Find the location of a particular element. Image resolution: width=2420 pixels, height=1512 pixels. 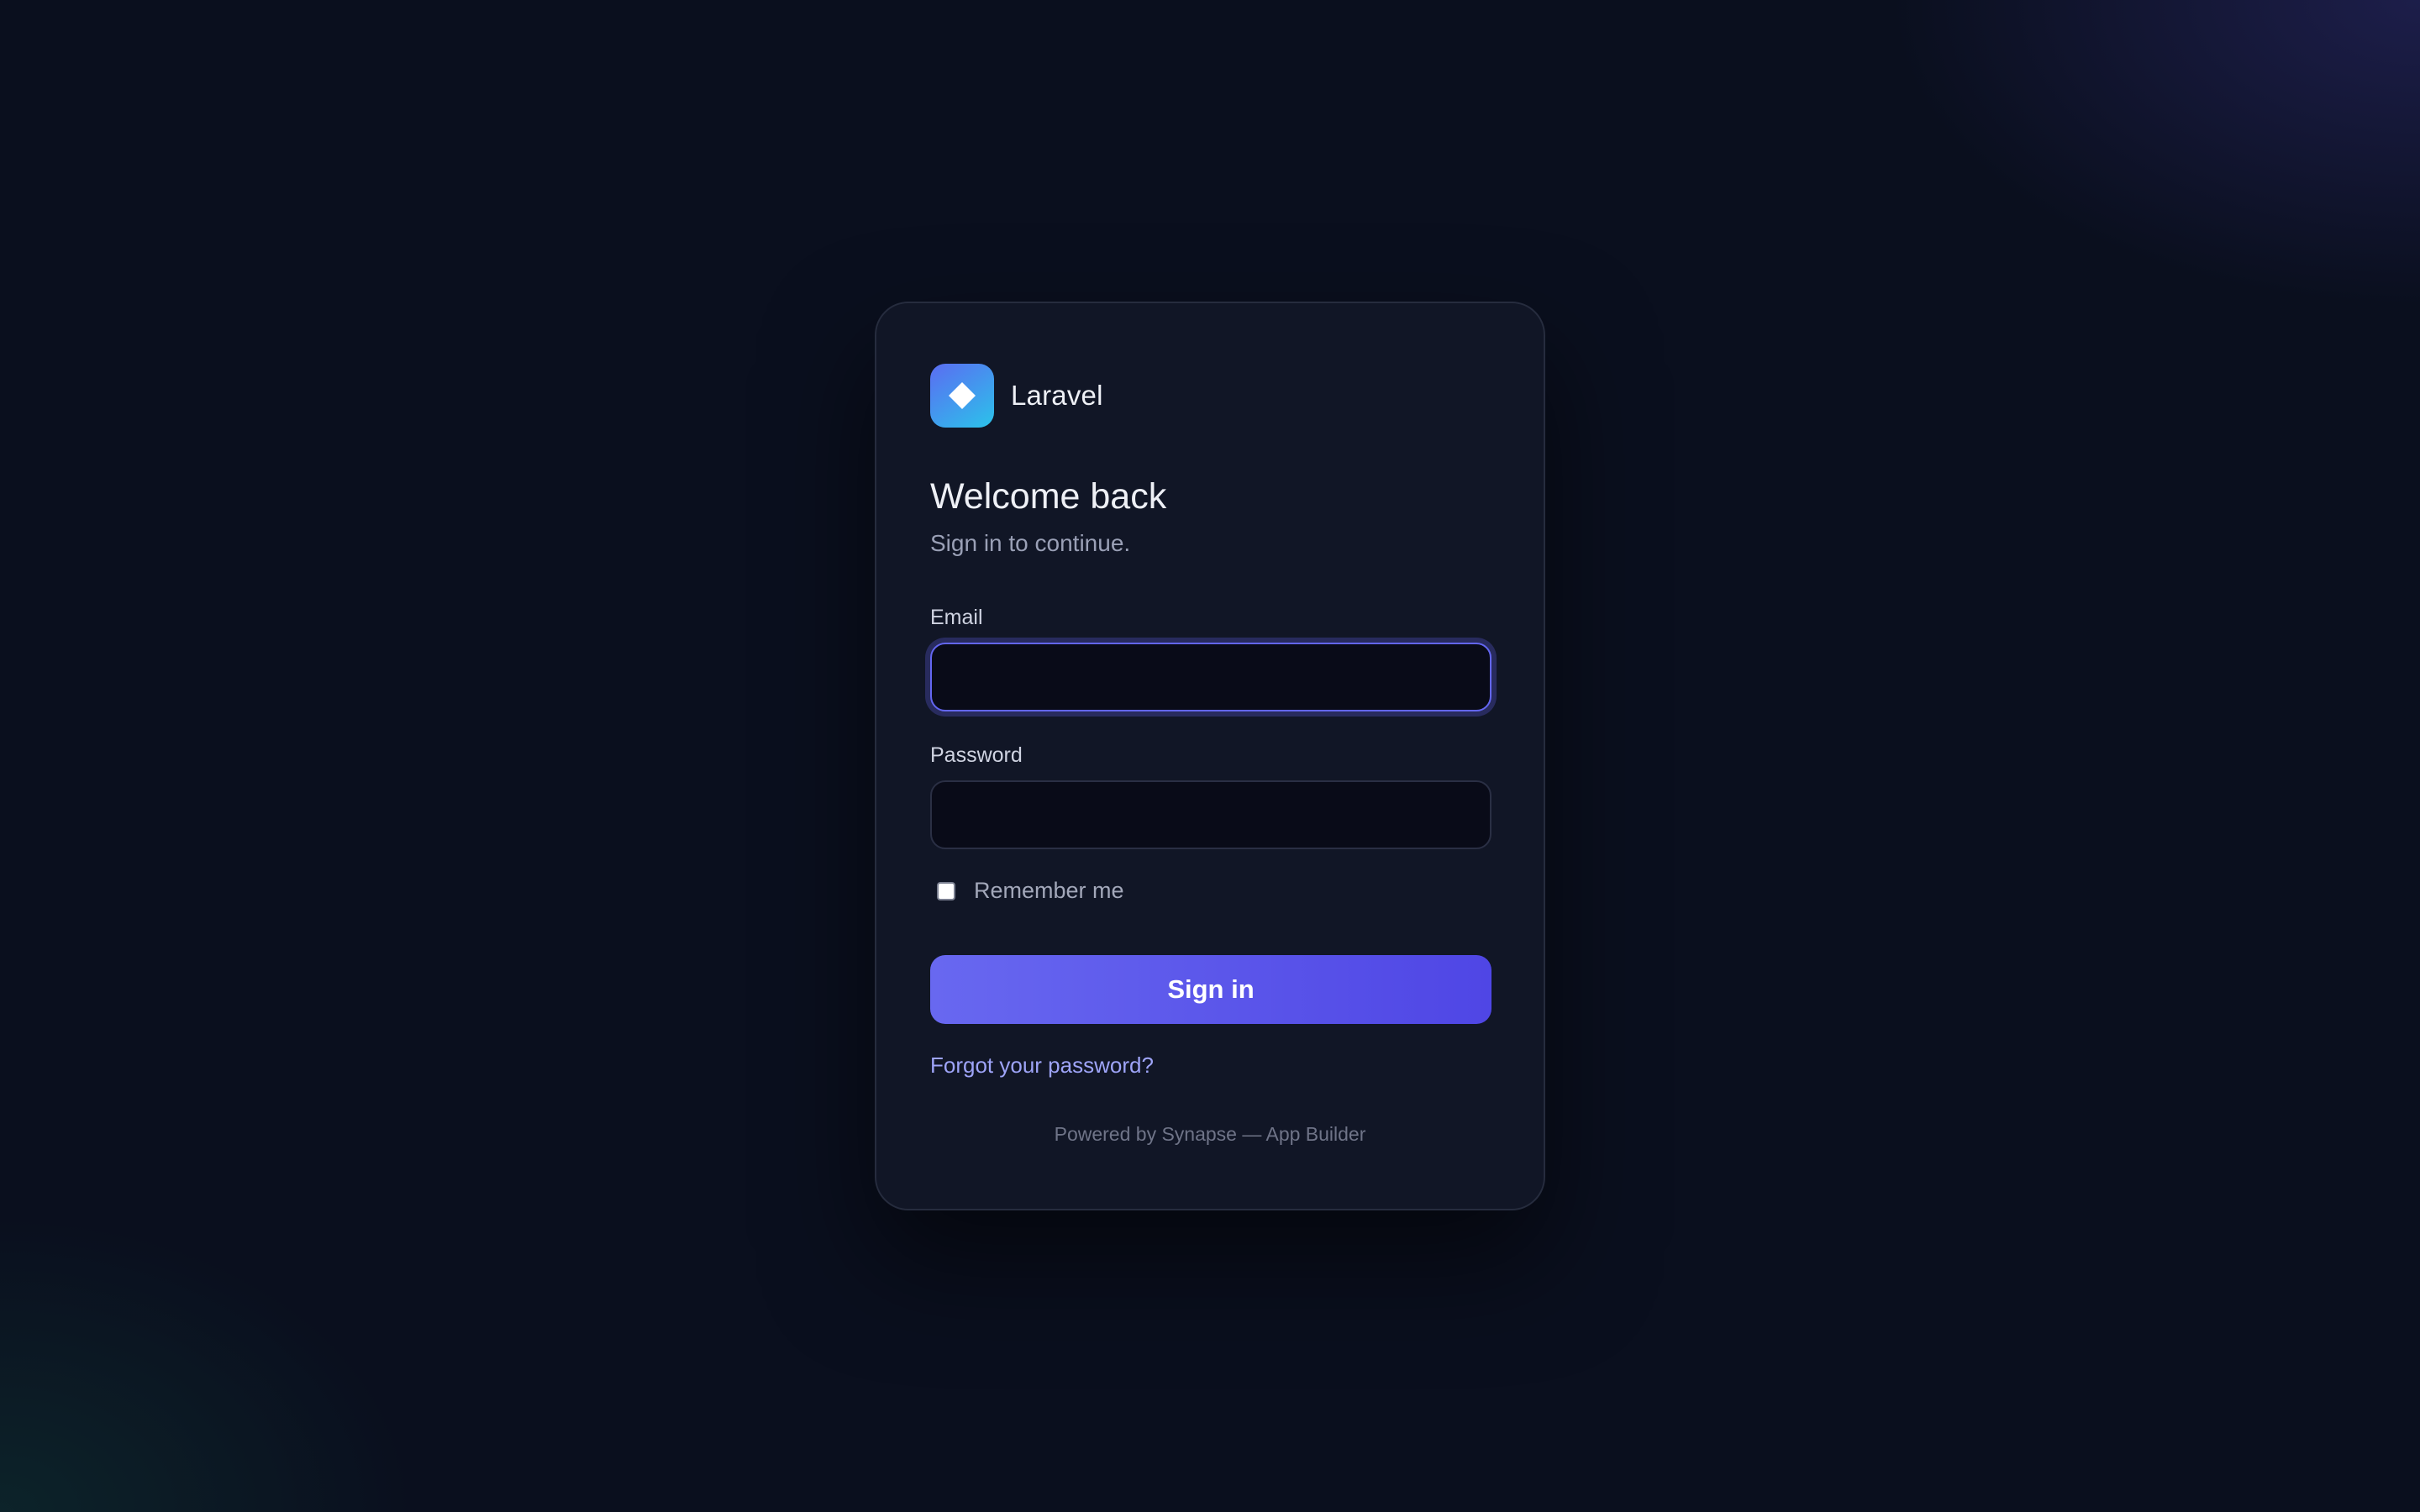

remember-me-label: Remember me is located at coordinates (1049, 891).